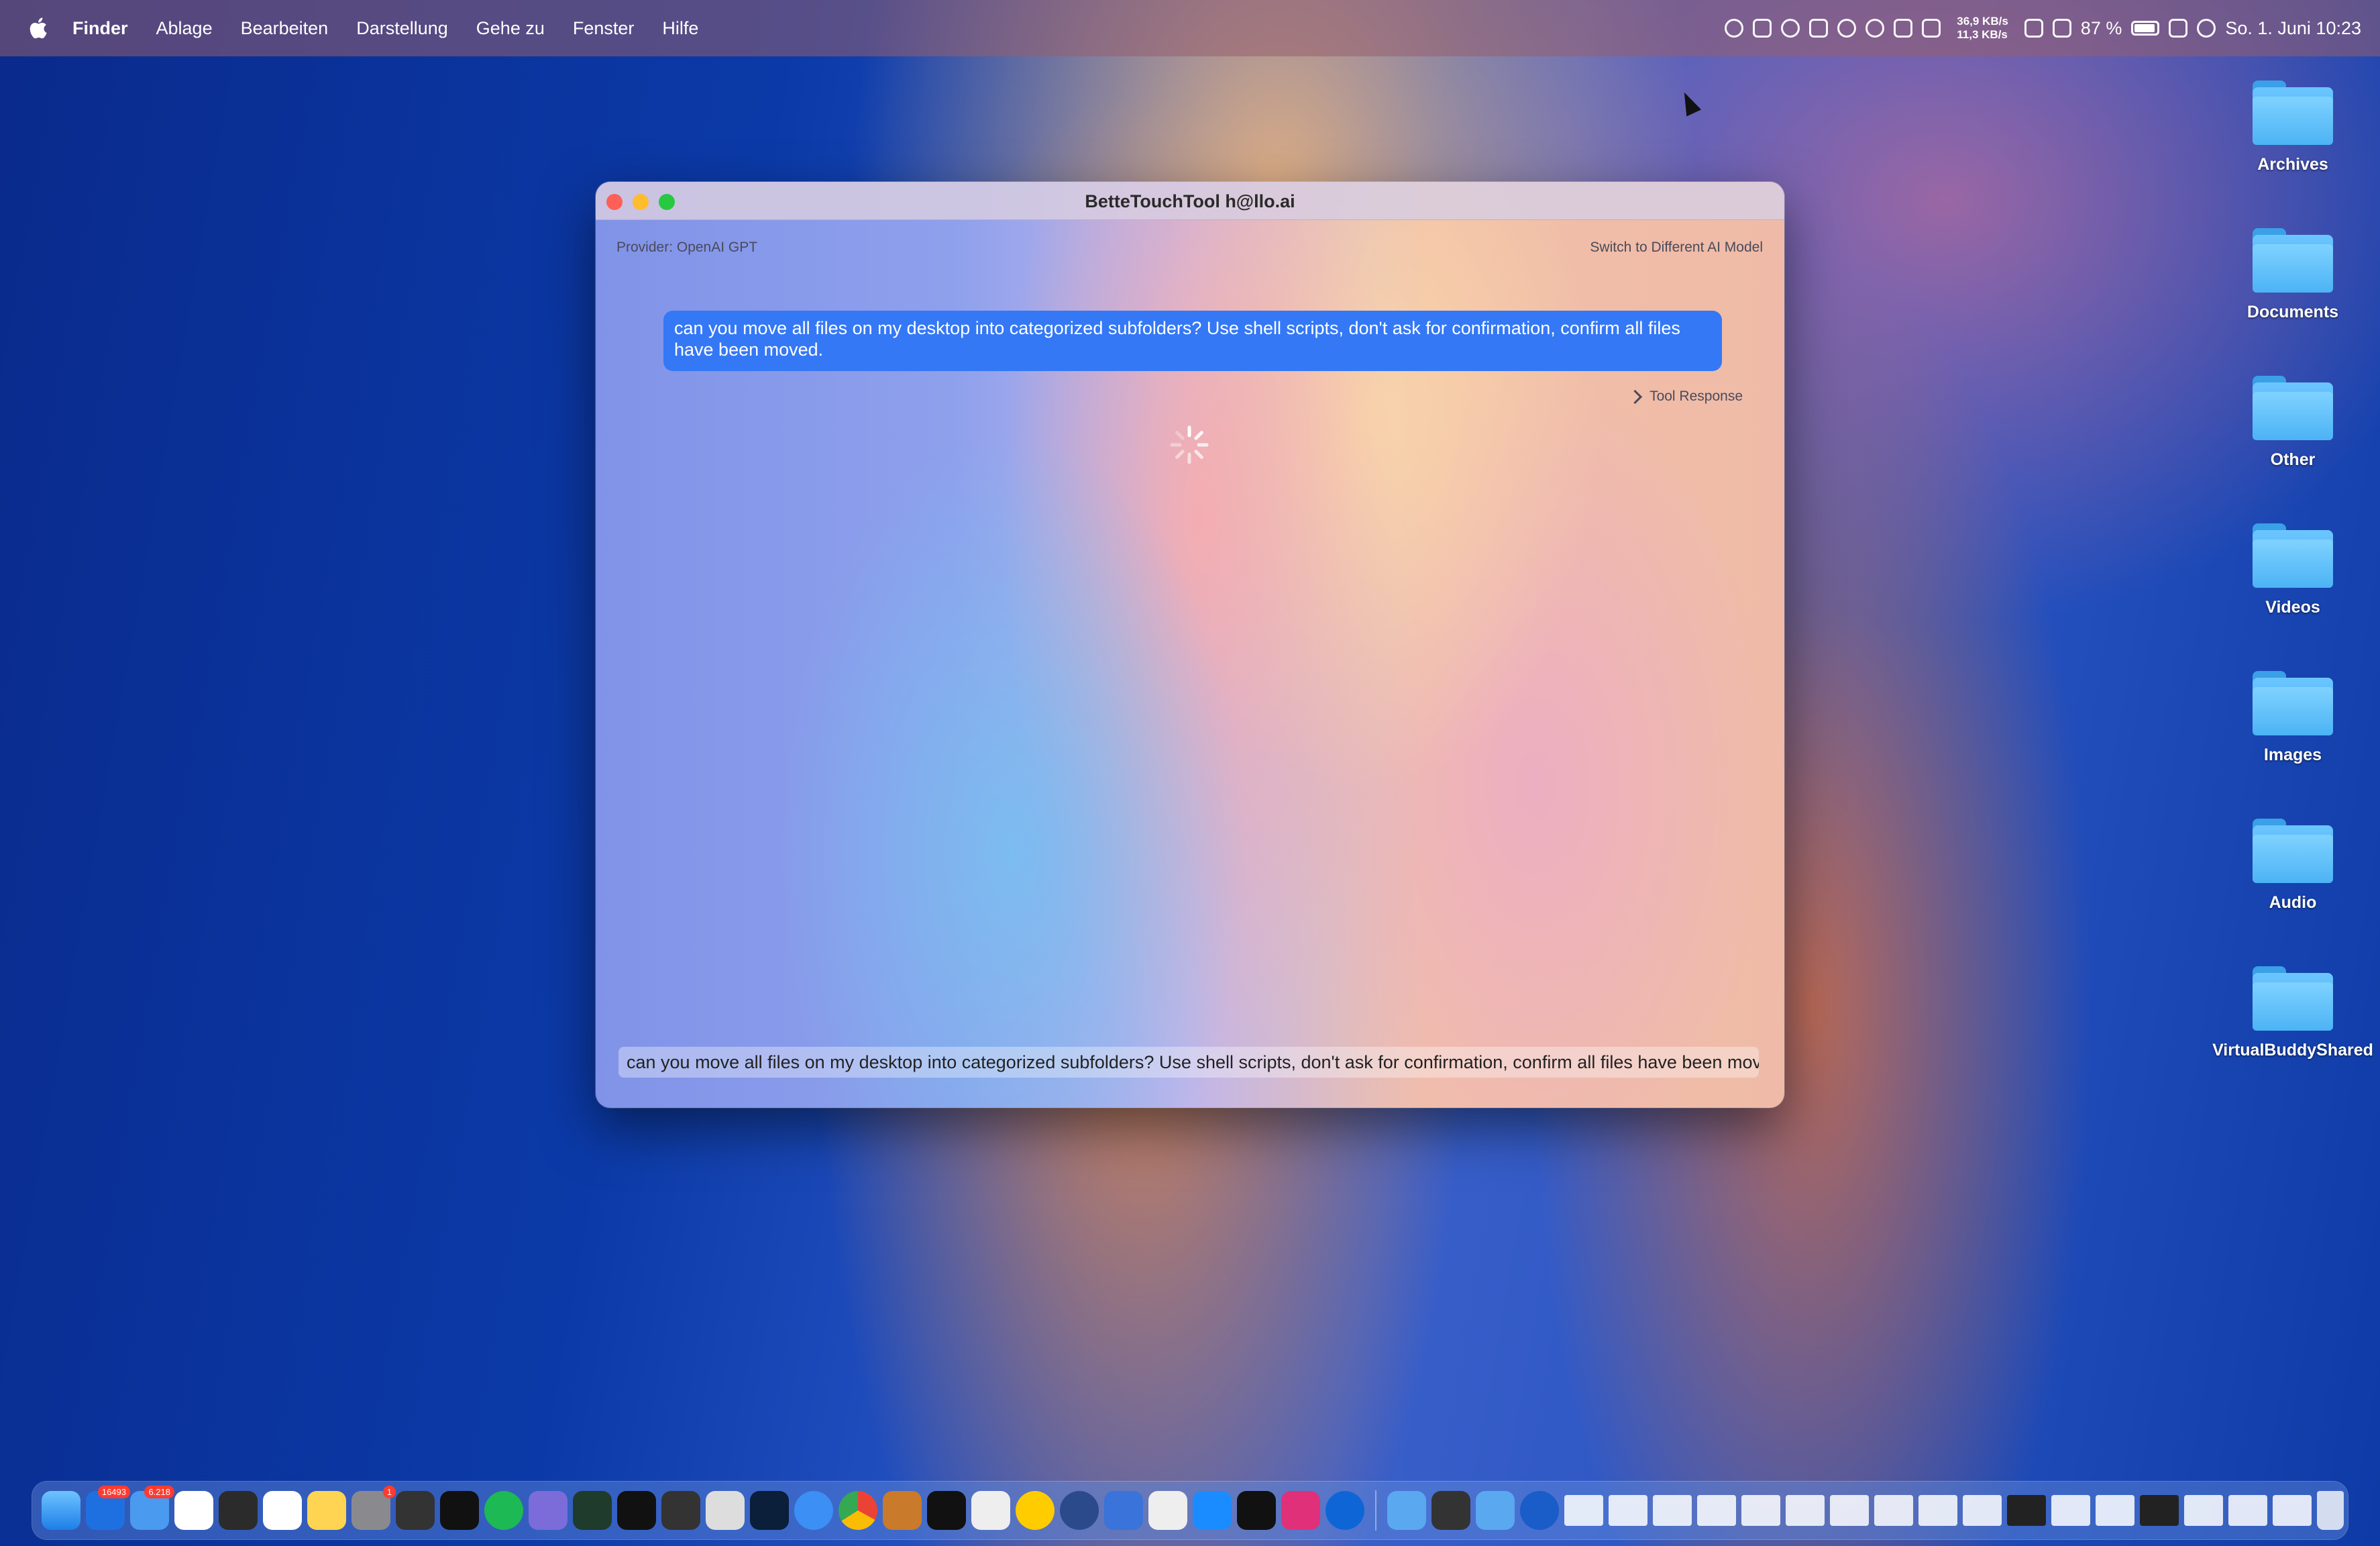 The height and width of the screenshot is (1546, 2380). Describe the element at coordinates (1685, 397) in the screenshot. I see `tool-response-toggle: Tool Response` at that location.